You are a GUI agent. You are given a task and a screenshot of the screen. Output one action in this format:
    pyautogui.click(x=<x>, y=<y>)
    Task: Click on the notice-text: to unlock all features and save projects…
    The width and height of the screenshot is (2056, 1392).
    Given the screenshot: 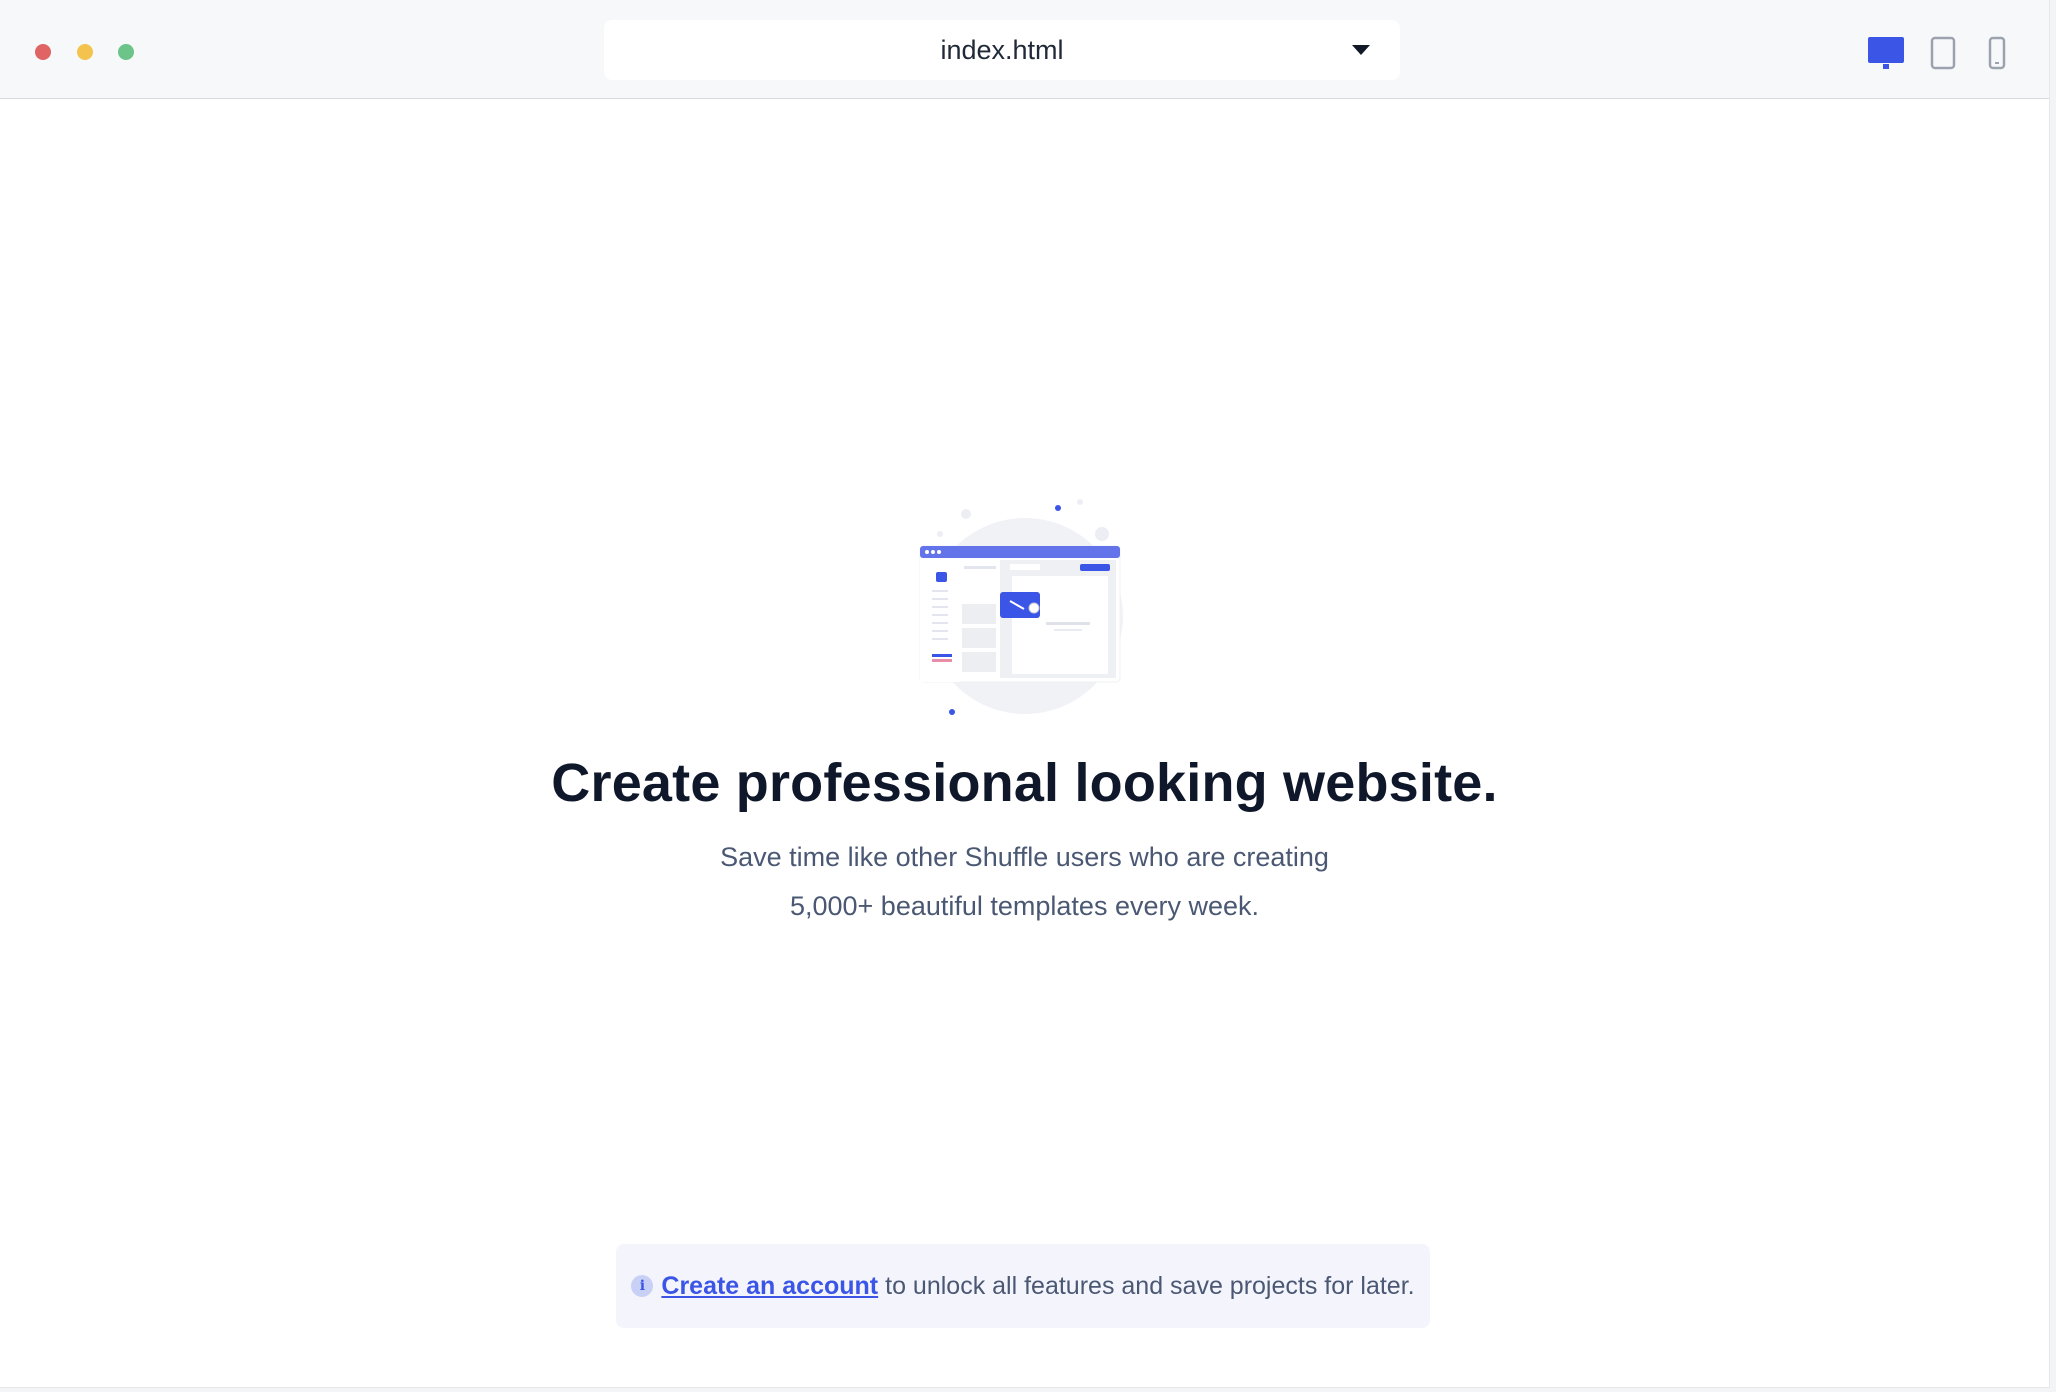 What is the action you would take?
    pyautogui.click(x=1150, y=1285)
    